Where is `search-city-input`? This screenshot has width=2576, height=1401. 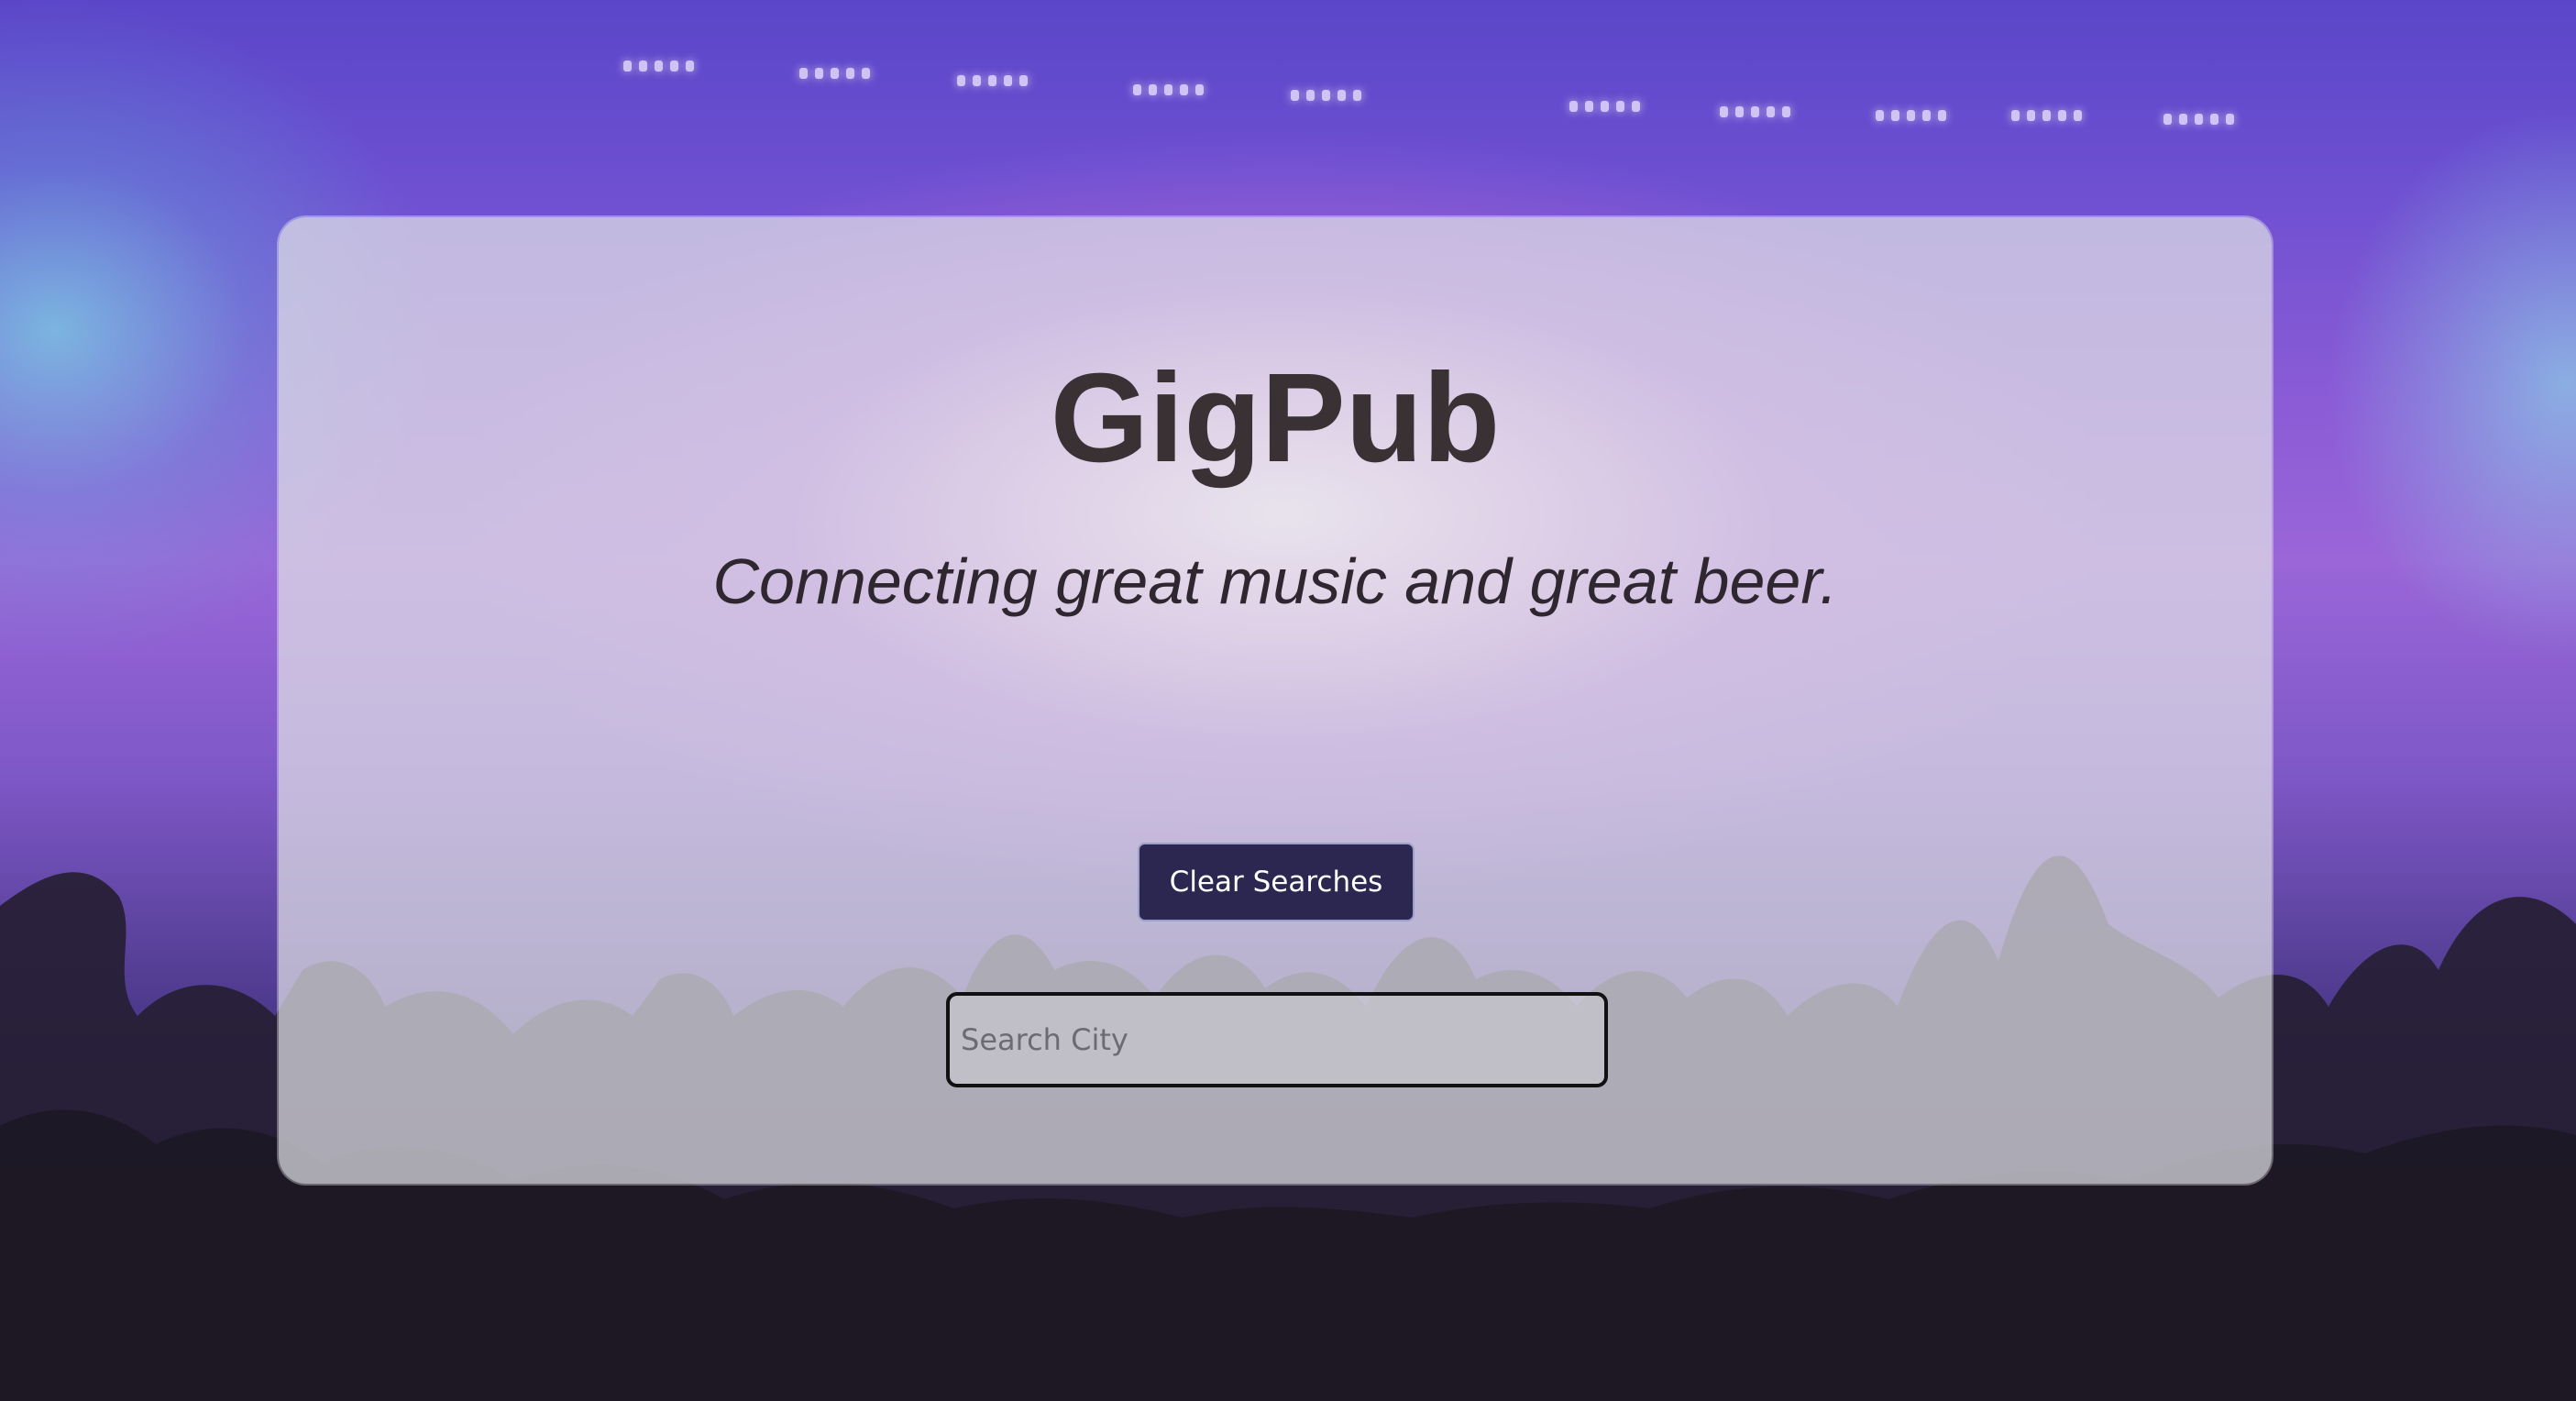 search-city-input is located at coordinates (1277, 1039).